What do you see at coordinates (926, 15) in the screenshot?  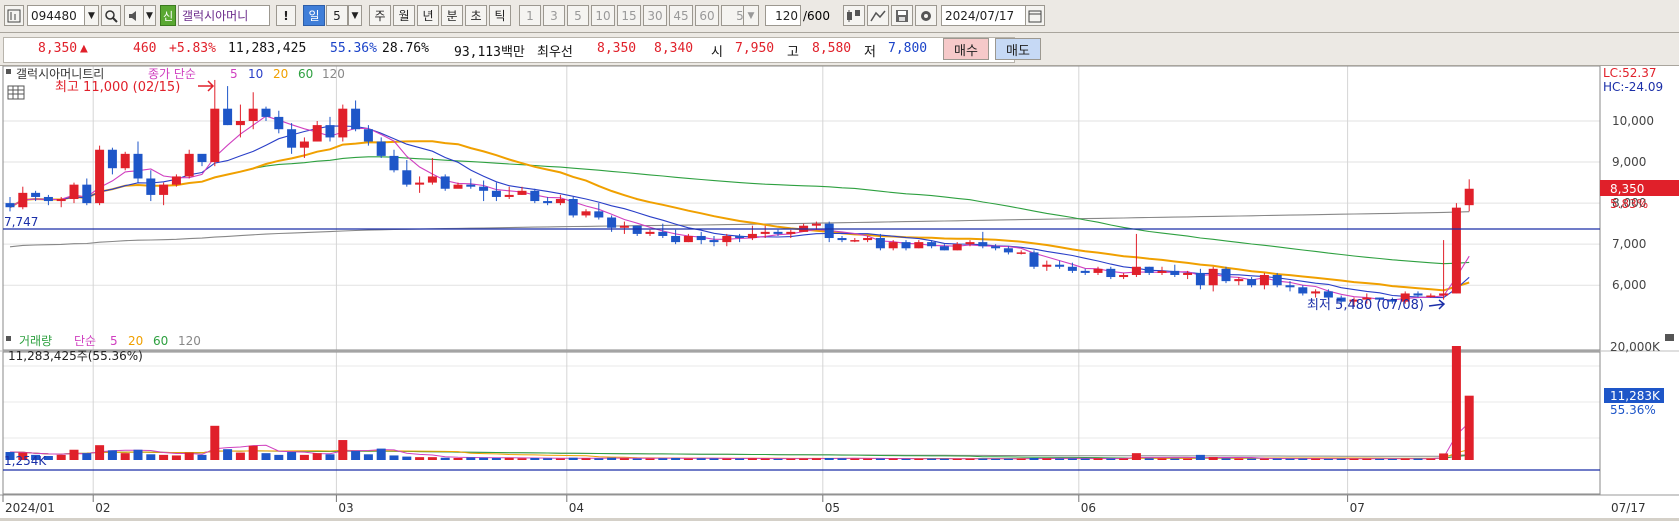 I see `settings-gear-icon` at bounding box center [926, 15].